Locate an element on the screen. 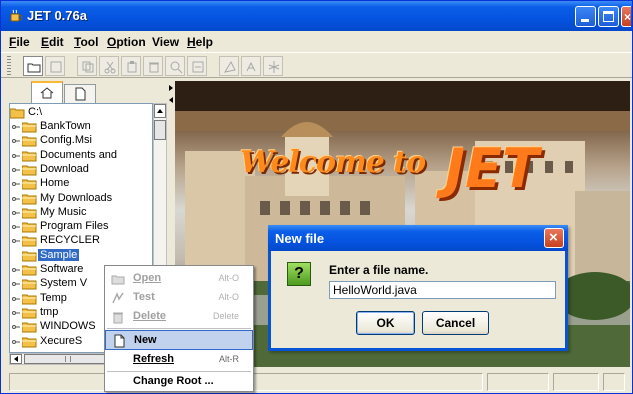 The image size is (633, 394). window-title: JET 0.76a is located at coordinates (57, 15).